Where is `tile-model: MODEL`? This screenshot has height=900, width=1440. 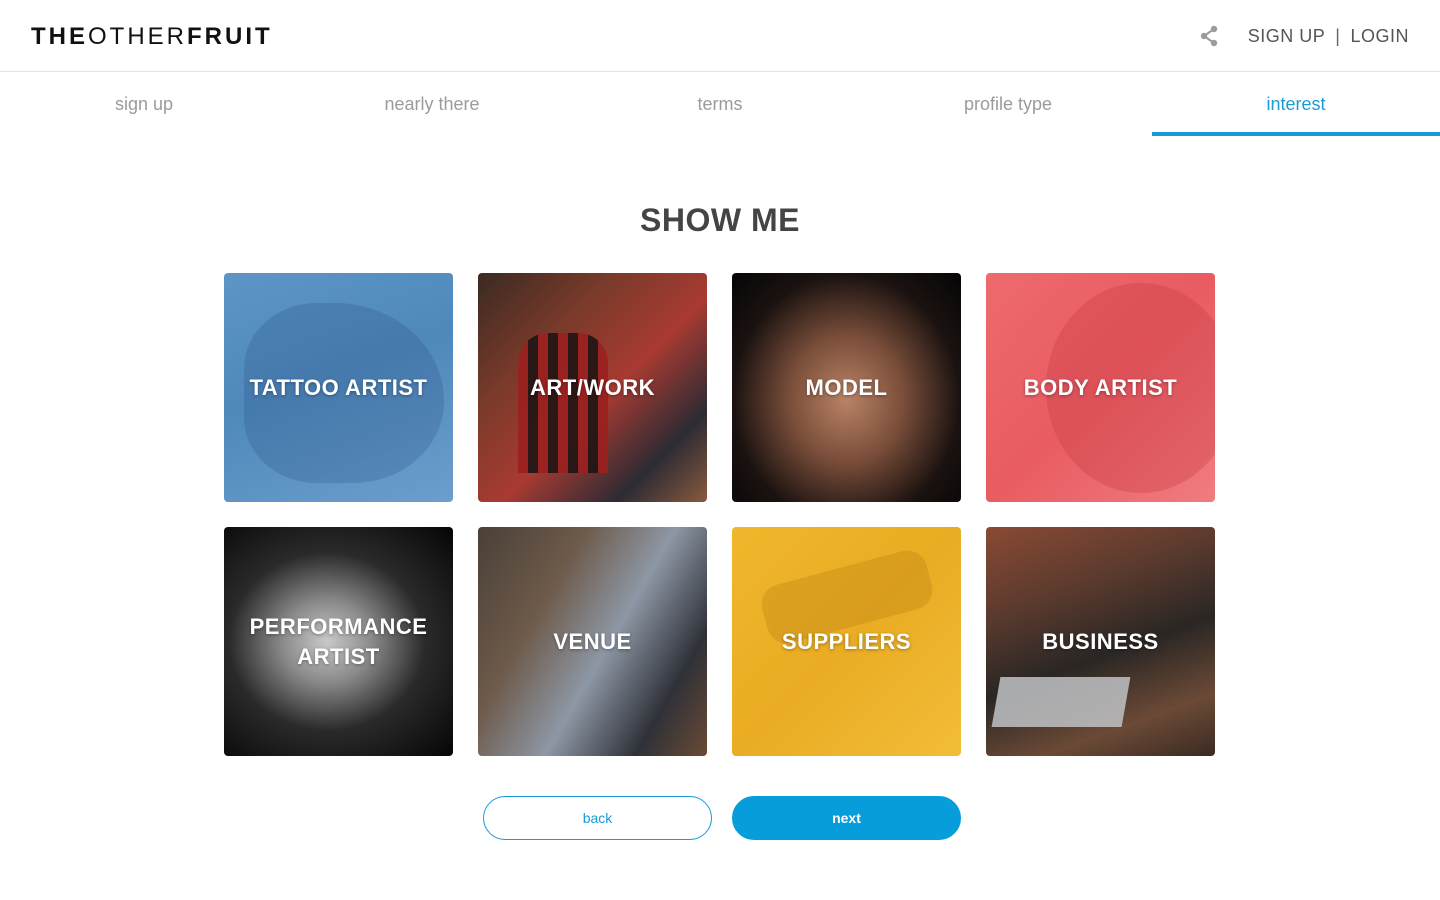
tile-model: MODEL is located at coordinates (846, 387).